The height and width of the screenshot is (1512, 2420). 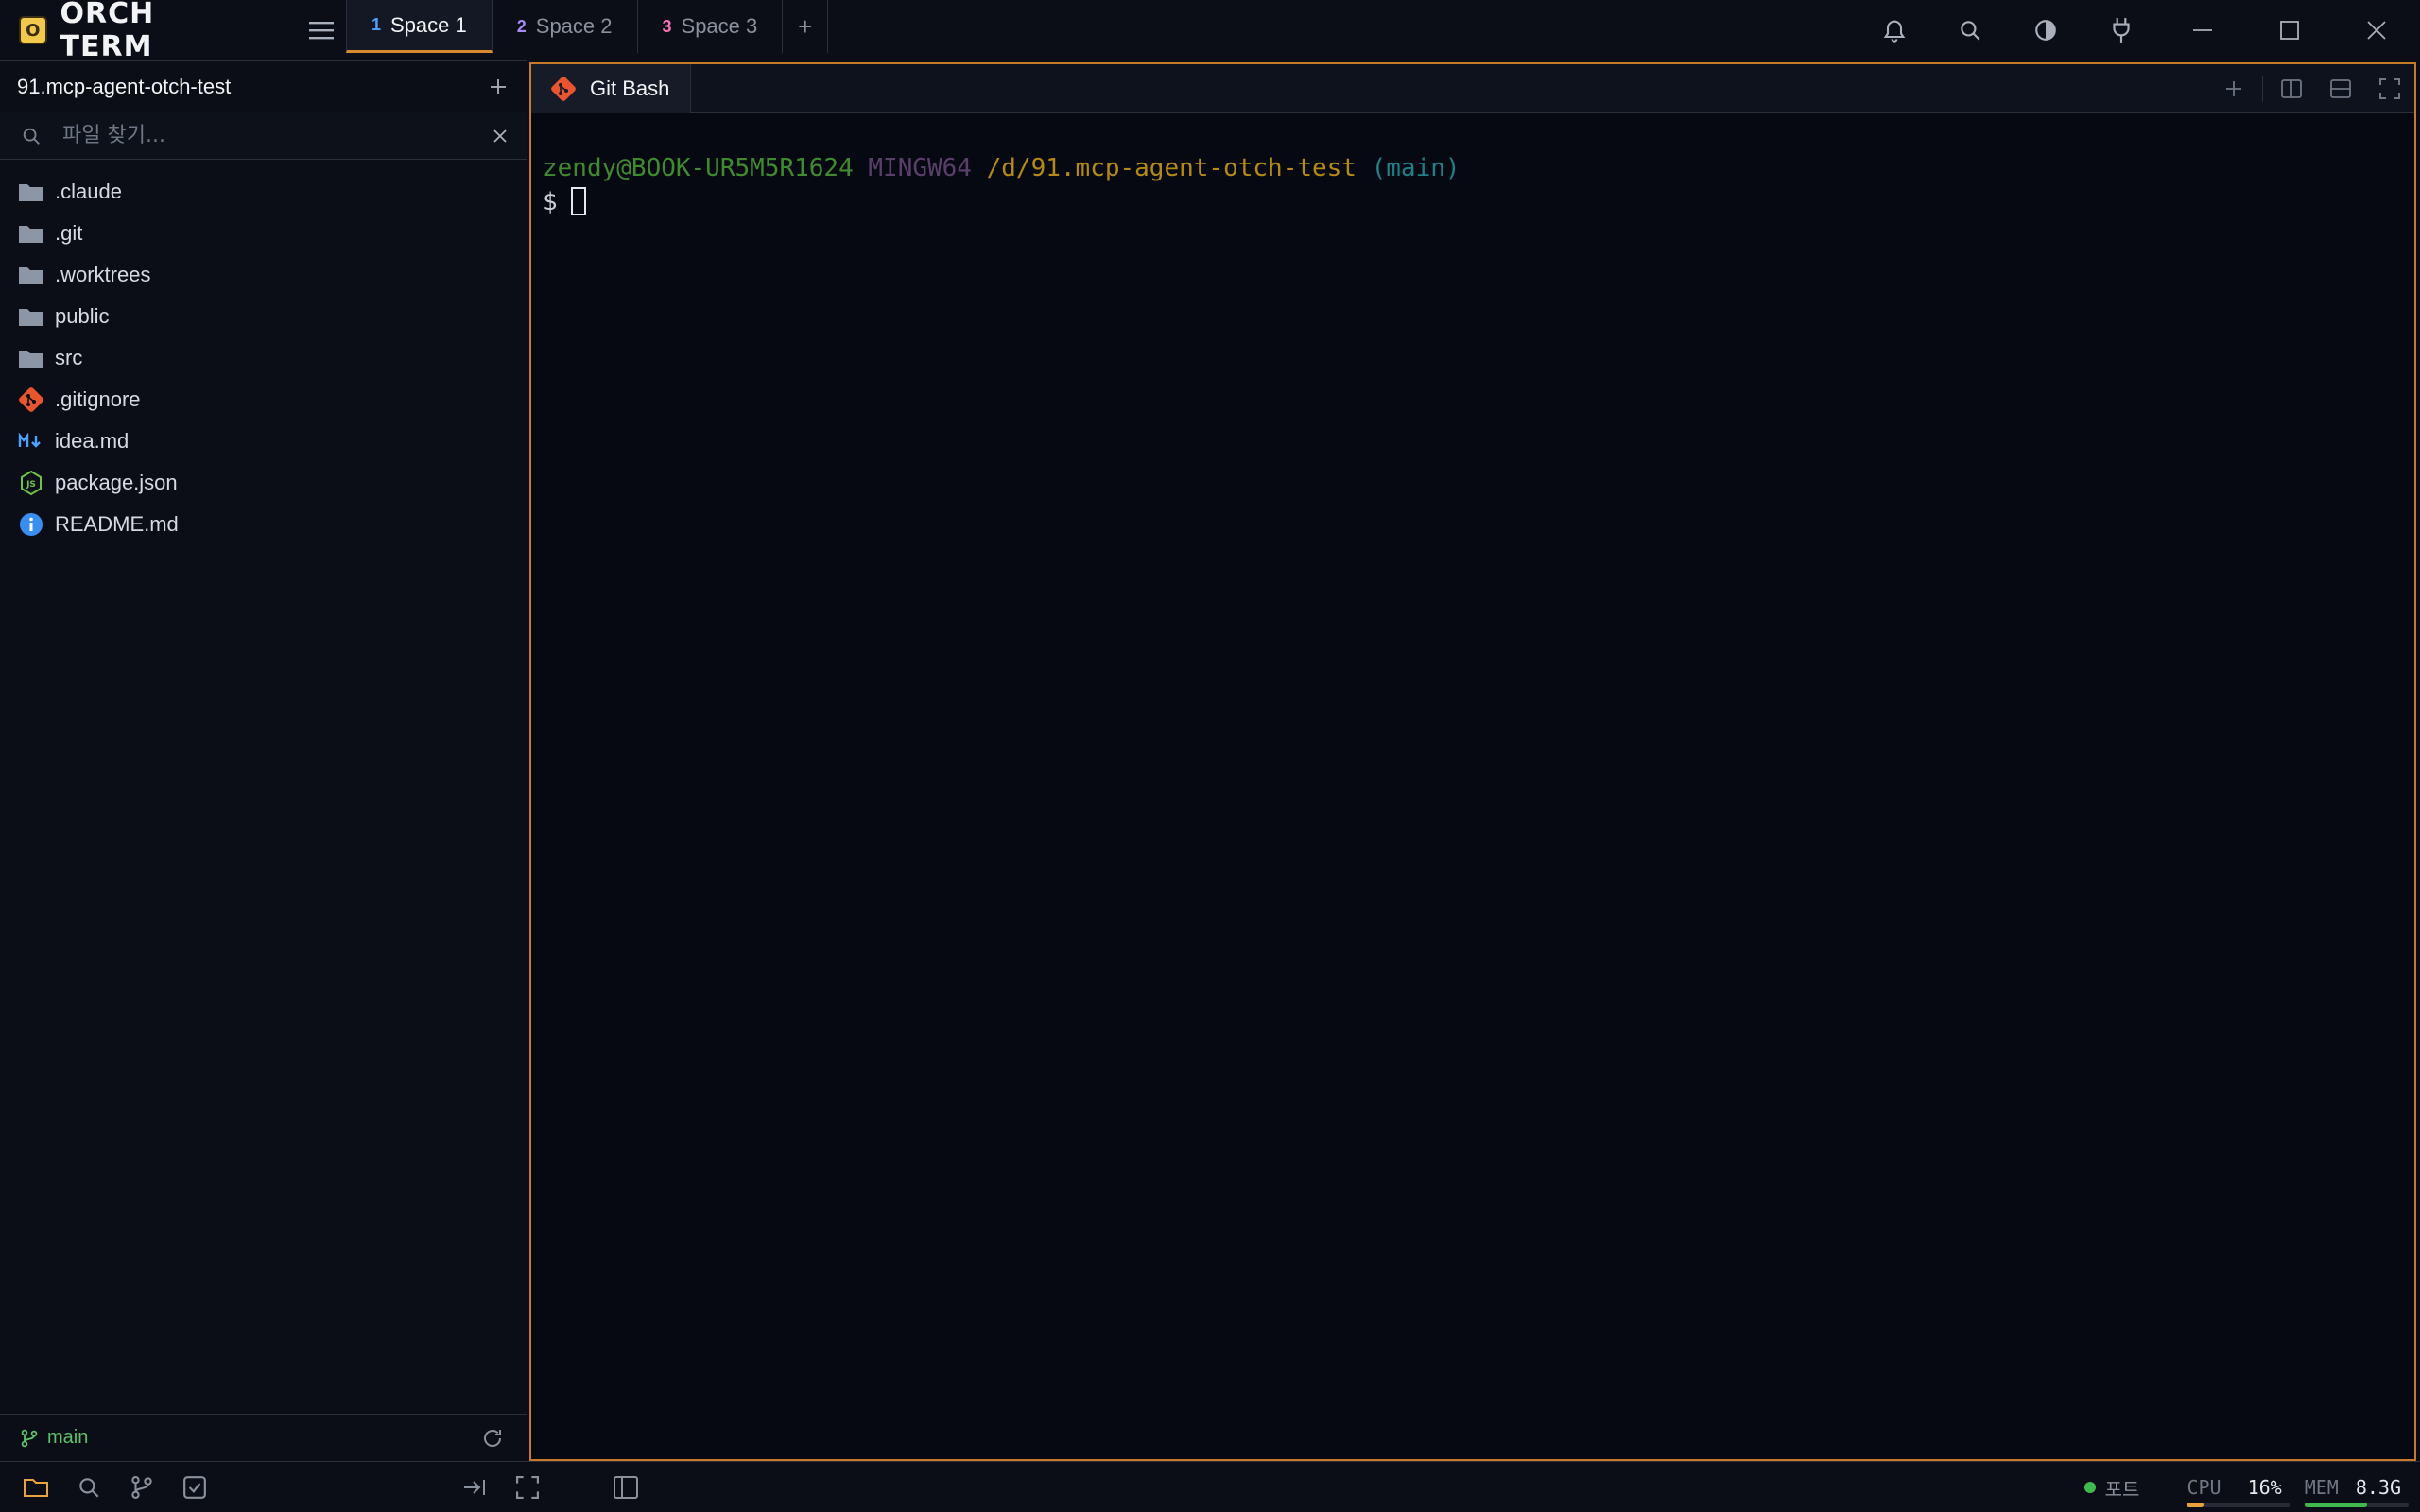 I want to click on bell-icon, so click(x=1894, y=31).